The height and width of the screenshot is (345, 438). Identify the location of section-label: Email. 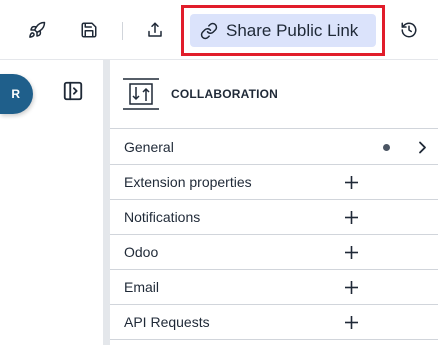
(142, 287).